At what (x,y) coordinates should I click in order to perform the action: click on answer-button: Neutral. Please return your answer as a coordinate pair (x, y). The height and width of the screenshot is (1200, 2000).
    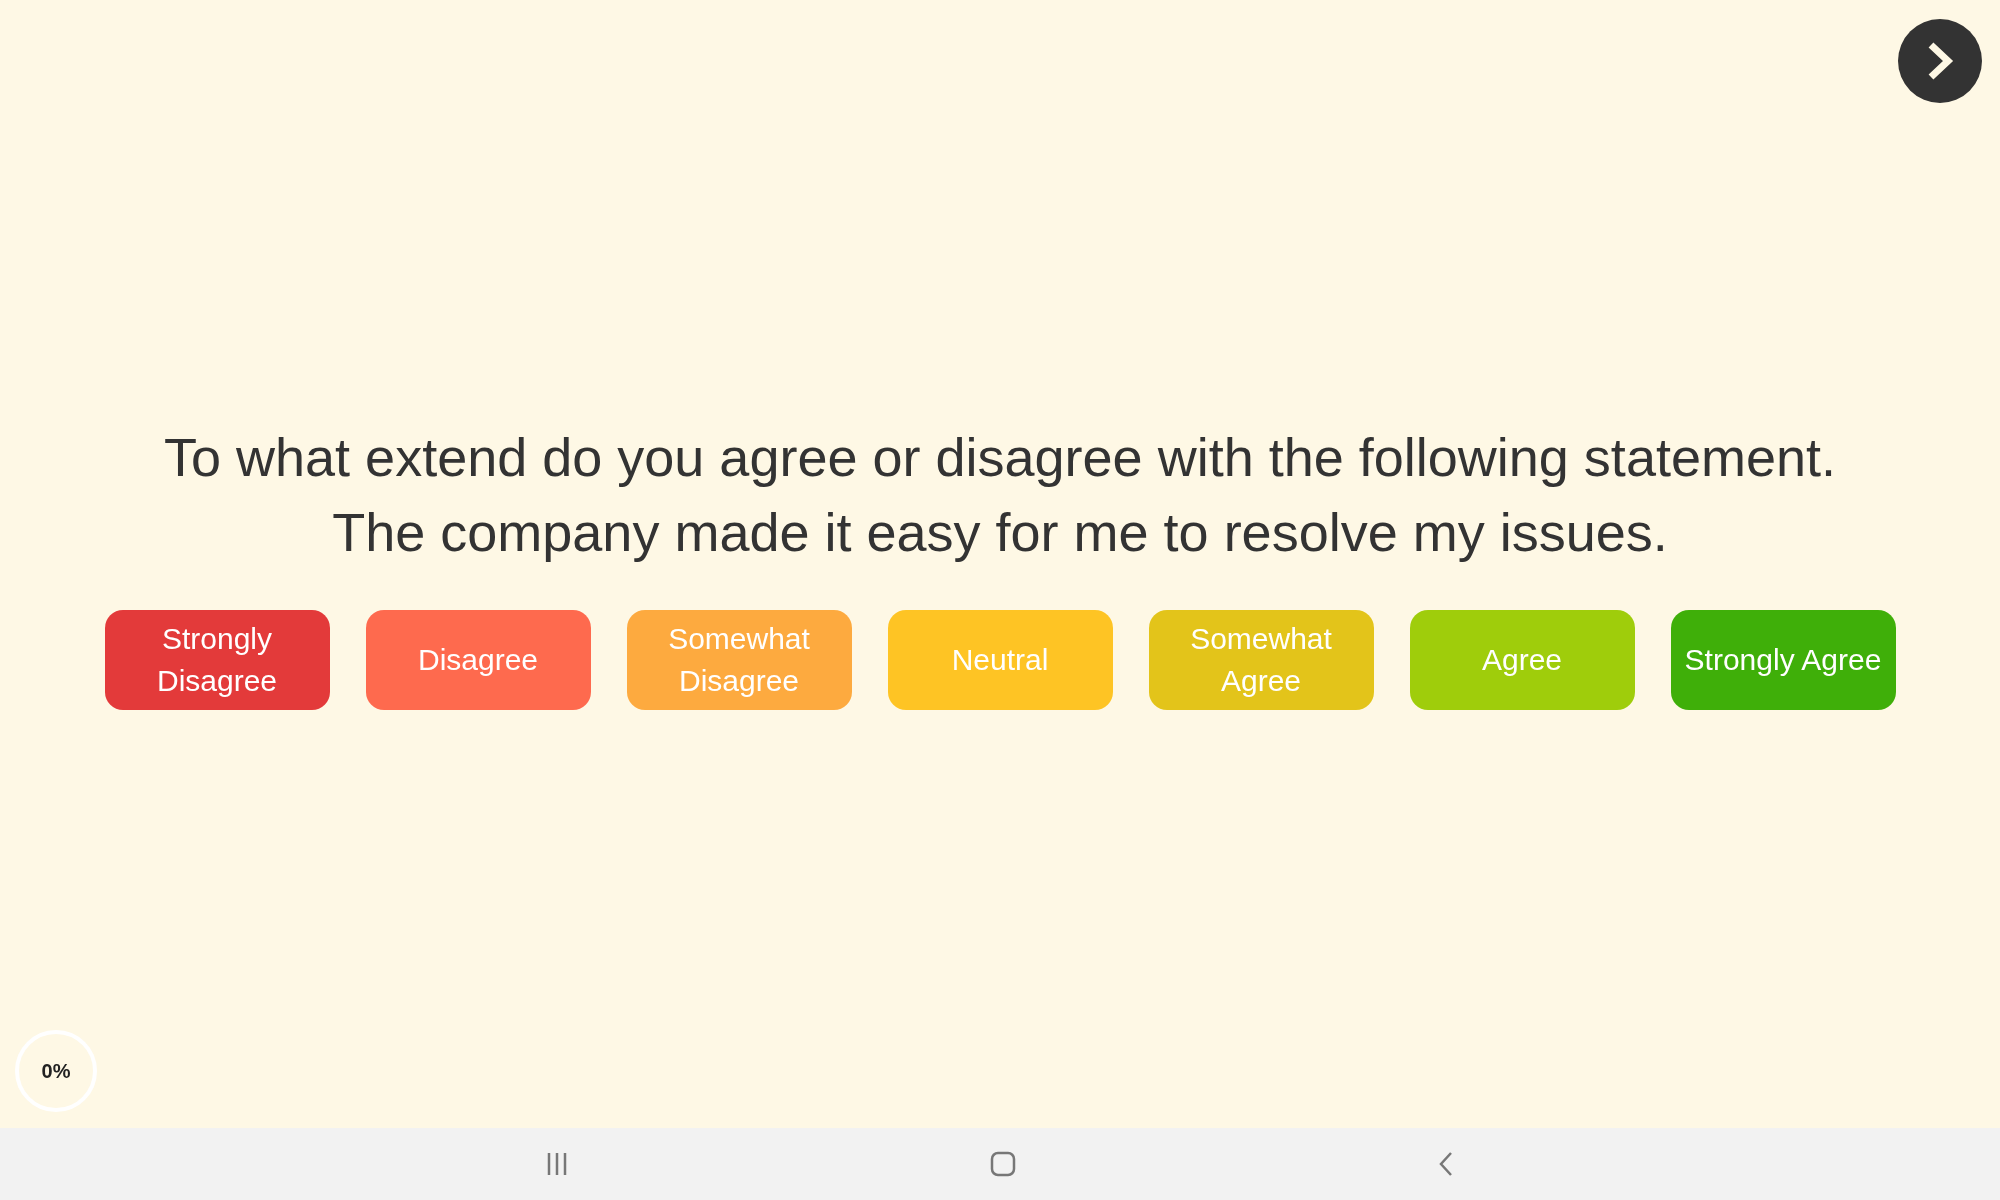
    Looking at the image, I should click on (1000, 660).